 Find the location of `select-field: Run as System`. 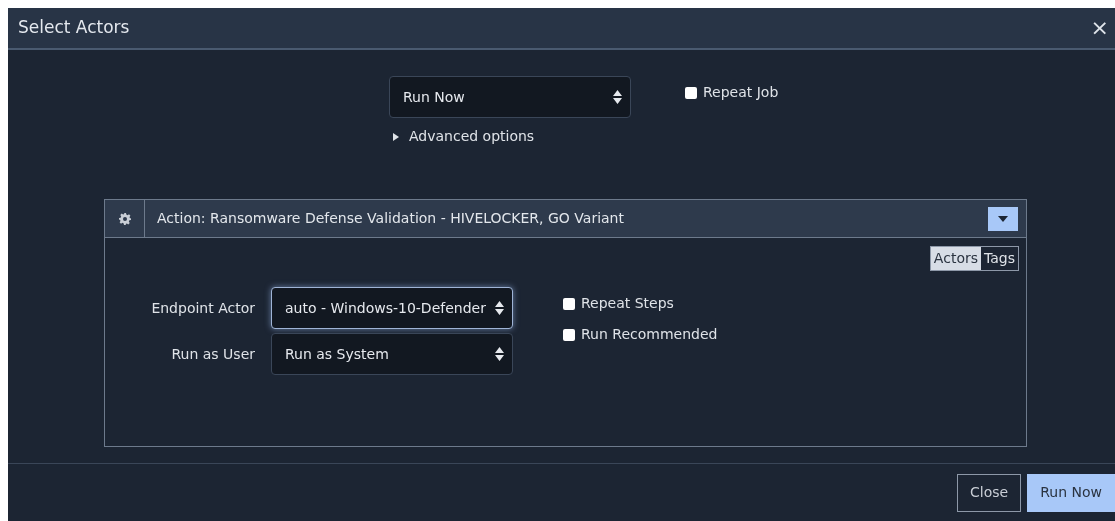

select-field: Run as System is located at coordinates (392, 354).